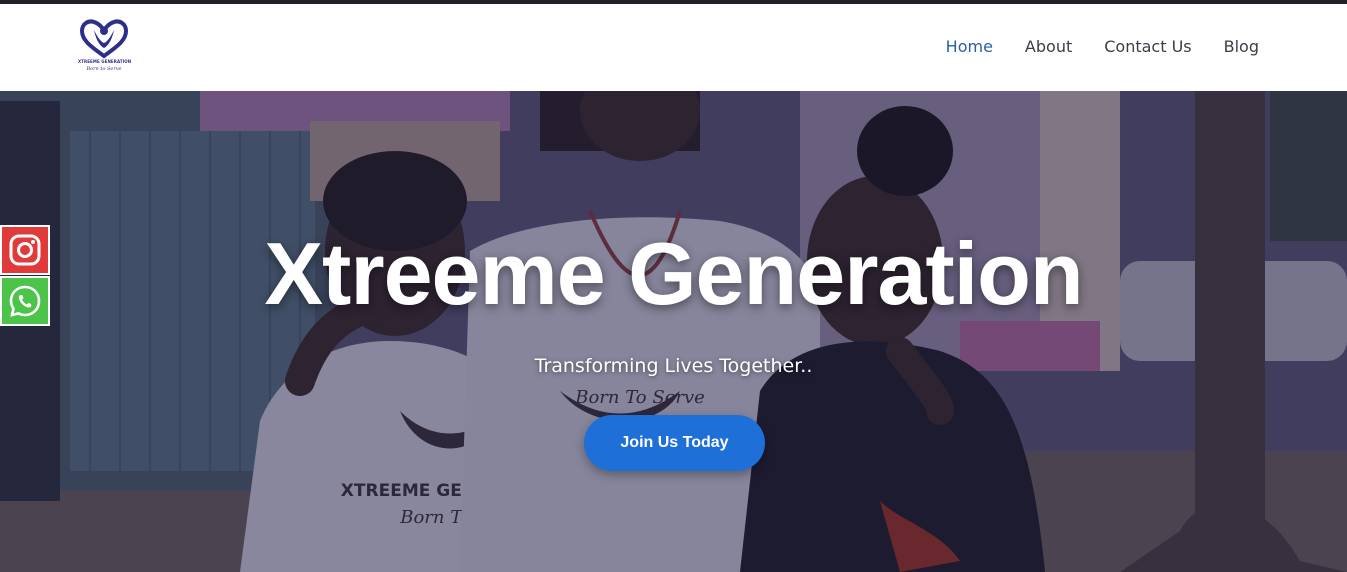 This screenshot has height=572, width=1347. I want to click on heart-logo-icon, so click(104, 39).